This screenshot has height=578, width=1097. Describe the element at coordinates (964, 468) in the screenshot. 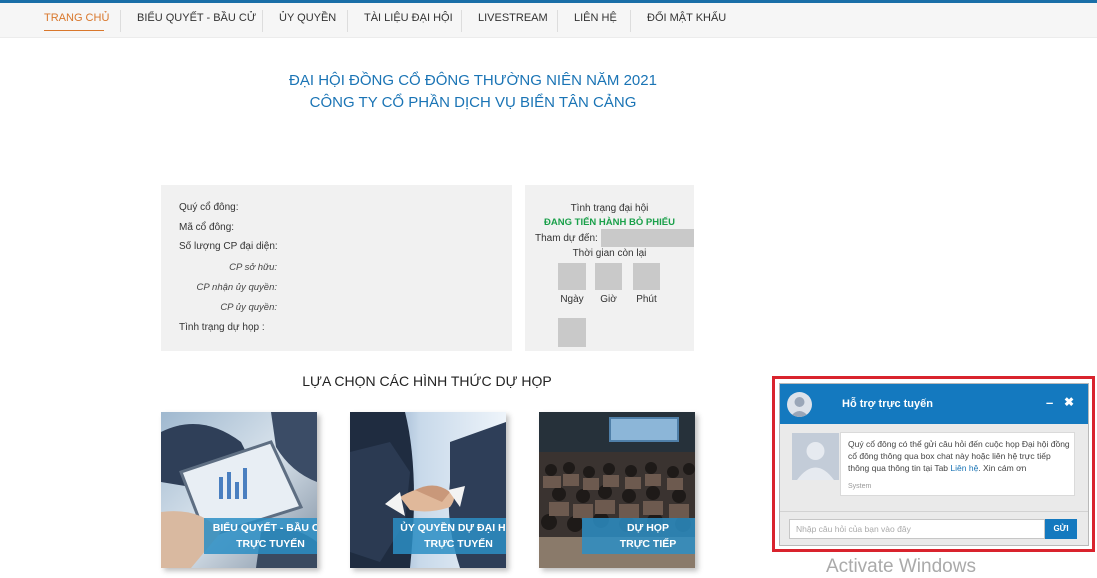

I see `contact-tab-link: Liên hệ` at that location.